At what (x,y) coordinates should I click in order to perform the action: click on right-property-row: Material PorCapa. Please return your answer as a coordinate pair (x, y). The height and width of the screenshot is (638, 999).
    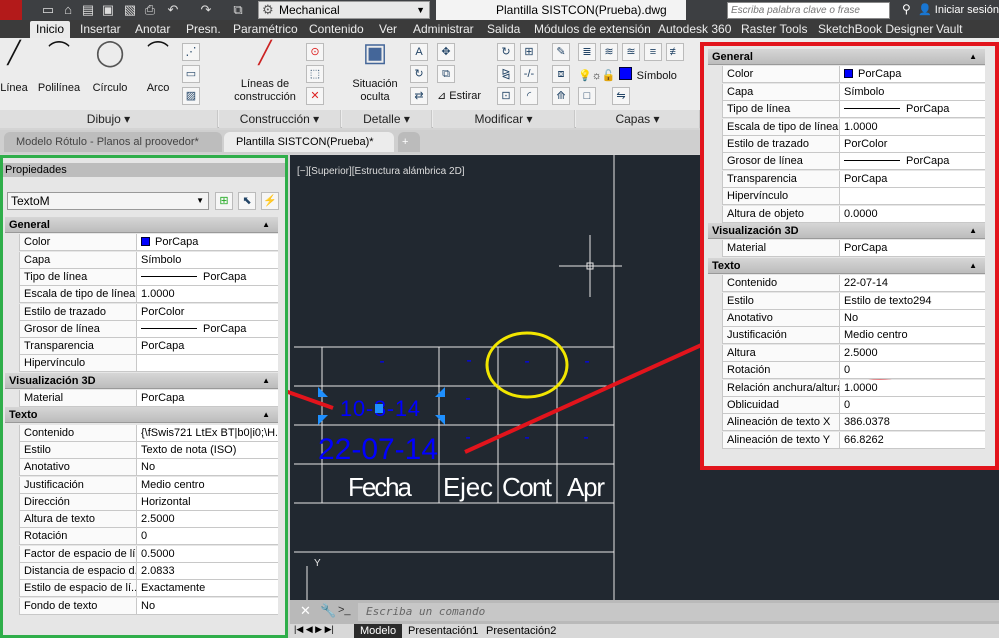
    Looking at the image, I should click on (853, 249).